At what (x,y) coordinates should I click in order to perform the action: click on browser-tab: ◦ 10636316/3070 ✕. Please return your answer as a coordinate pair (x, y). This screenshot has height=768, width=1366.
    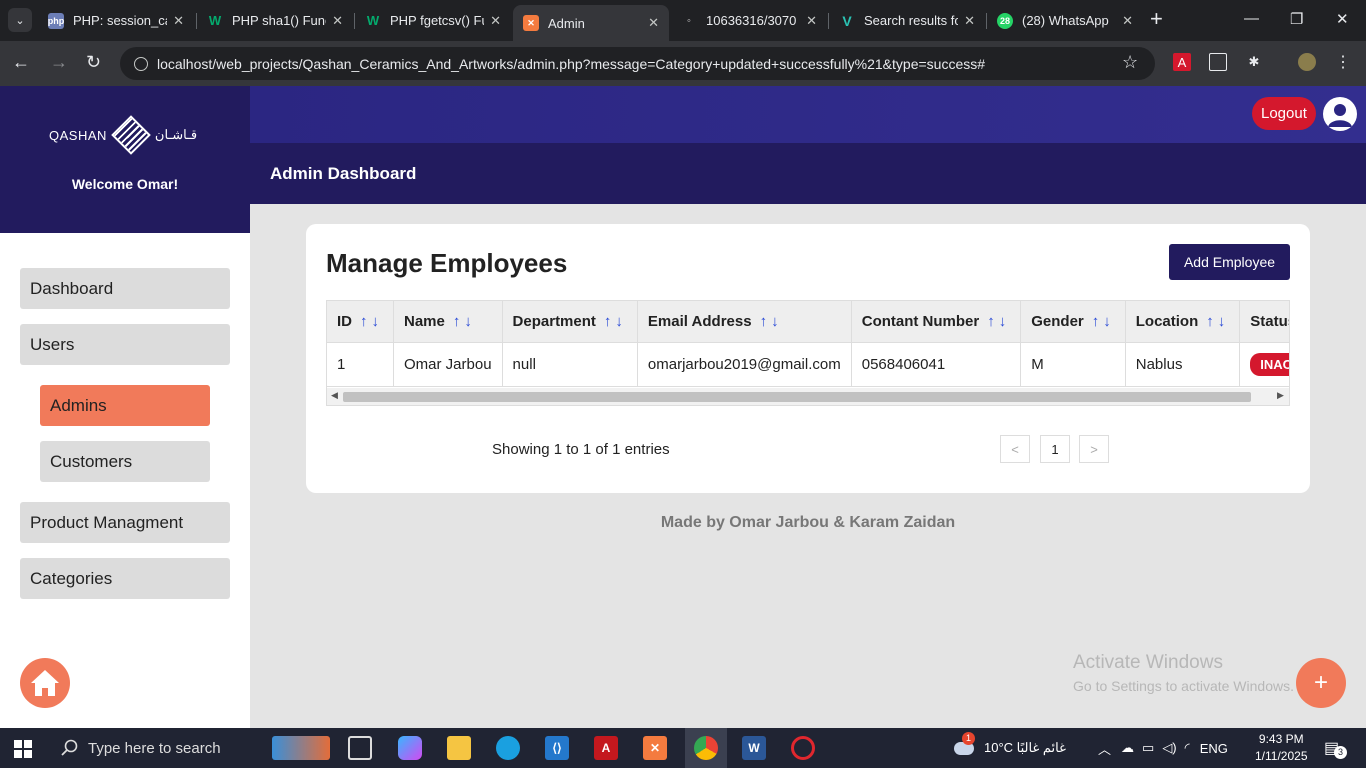
    Looking at the image, I should click on (749, 20).